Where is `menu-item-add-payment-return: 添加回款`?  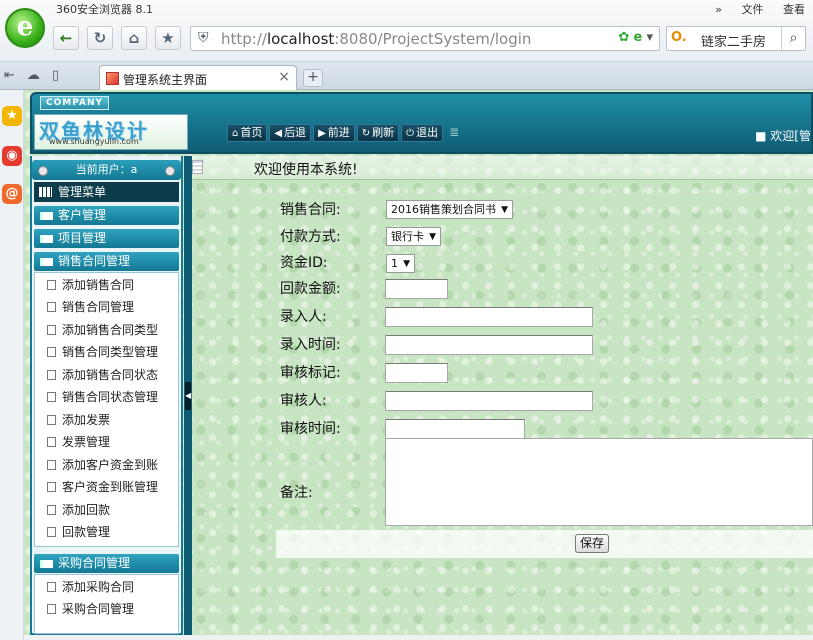 menu-item-add-payment-return: 添加回款 is located at coordinates (78, 510).